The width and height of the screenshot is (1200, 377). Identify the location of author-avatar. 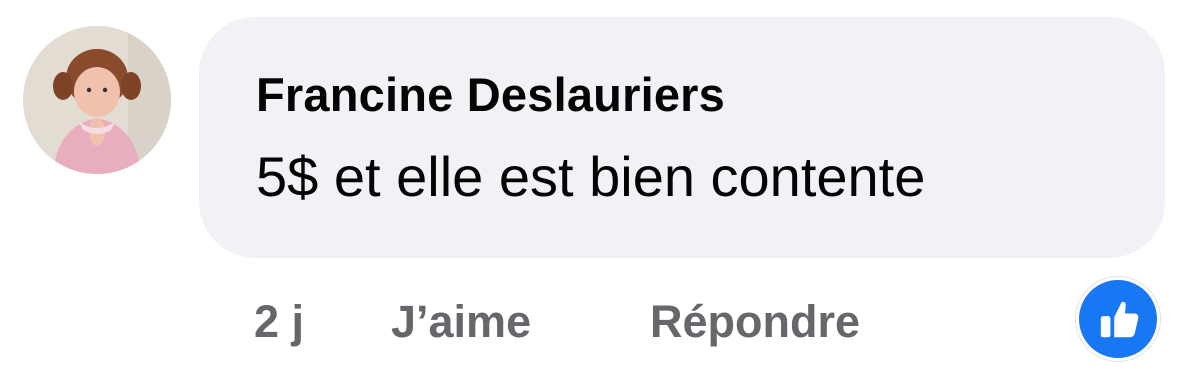
(97, 100).